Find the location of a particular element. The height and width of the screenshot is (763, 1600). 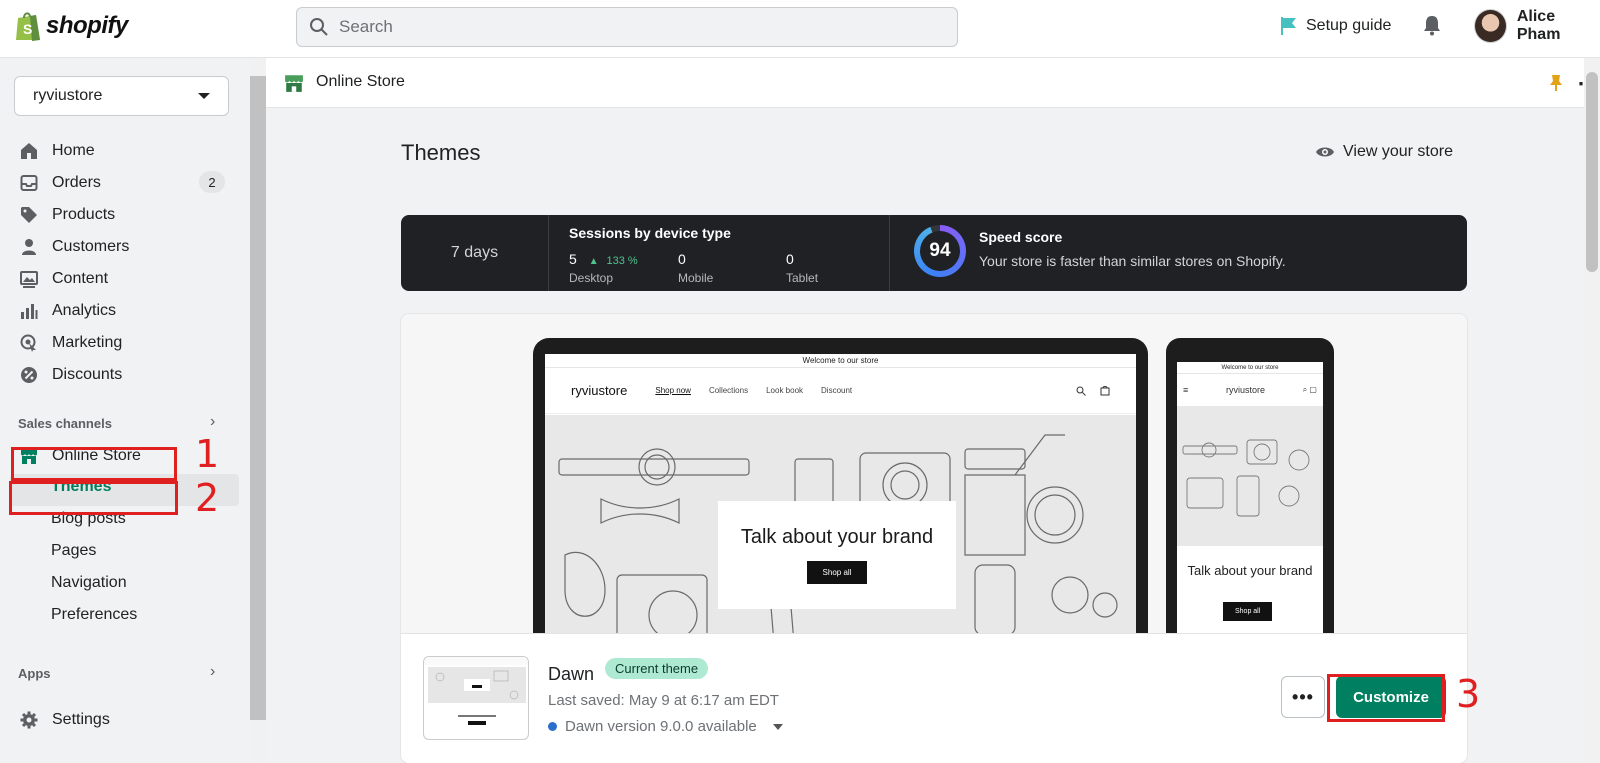

sidebar-item-customers: Customers is located at coordinates (74, 247).